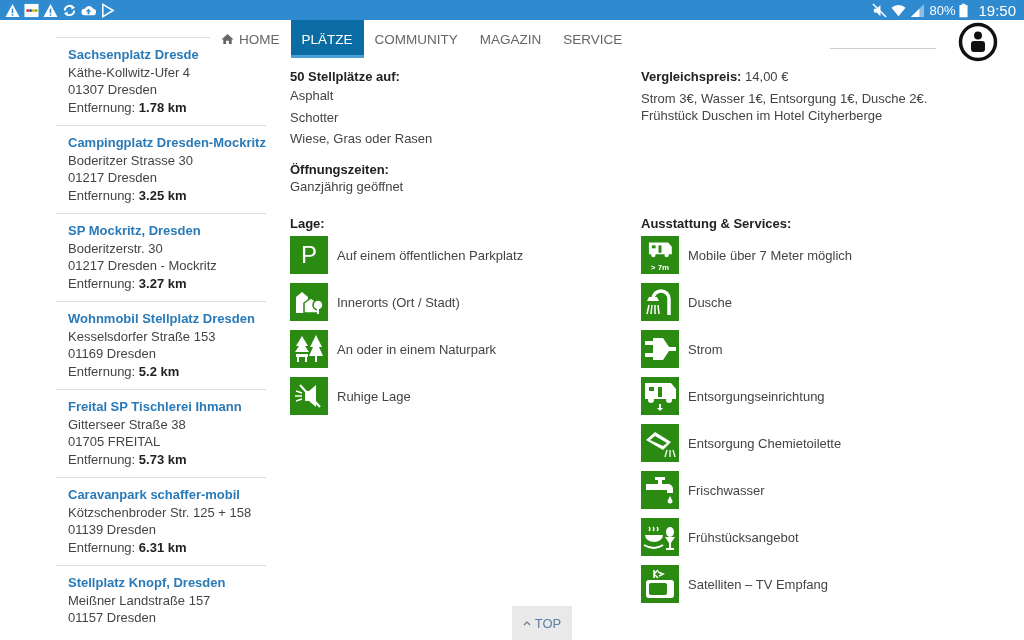 This screenshot has height=640, width=1024. What do you see at coordinates (660, 443) in the screenshot?
I see `toilet-cassette-icon` at bounding box center [660, 443].